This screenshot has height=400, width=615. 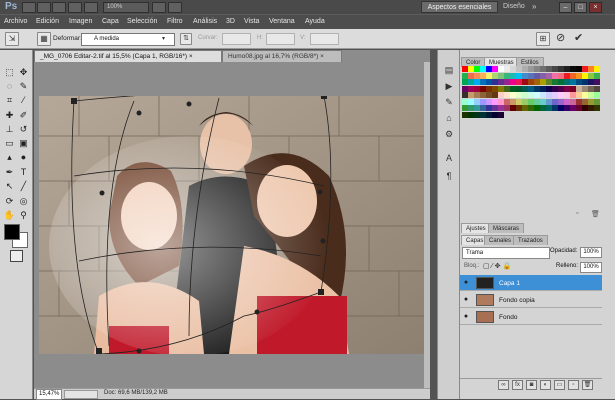 I want to click on clone-source-icon: ⌂, so click(x=449, y=118).